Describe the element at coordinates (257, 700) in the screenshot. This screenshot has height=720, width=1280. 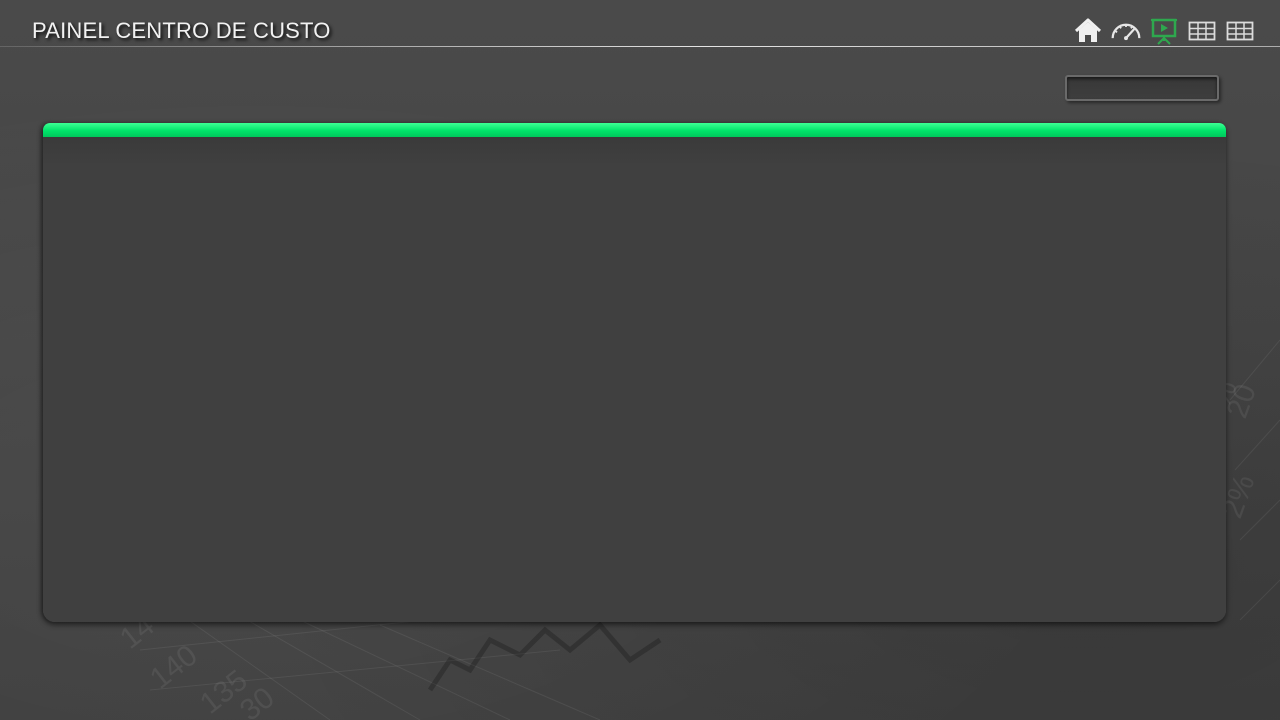
I see `background-number: 30` at that location.